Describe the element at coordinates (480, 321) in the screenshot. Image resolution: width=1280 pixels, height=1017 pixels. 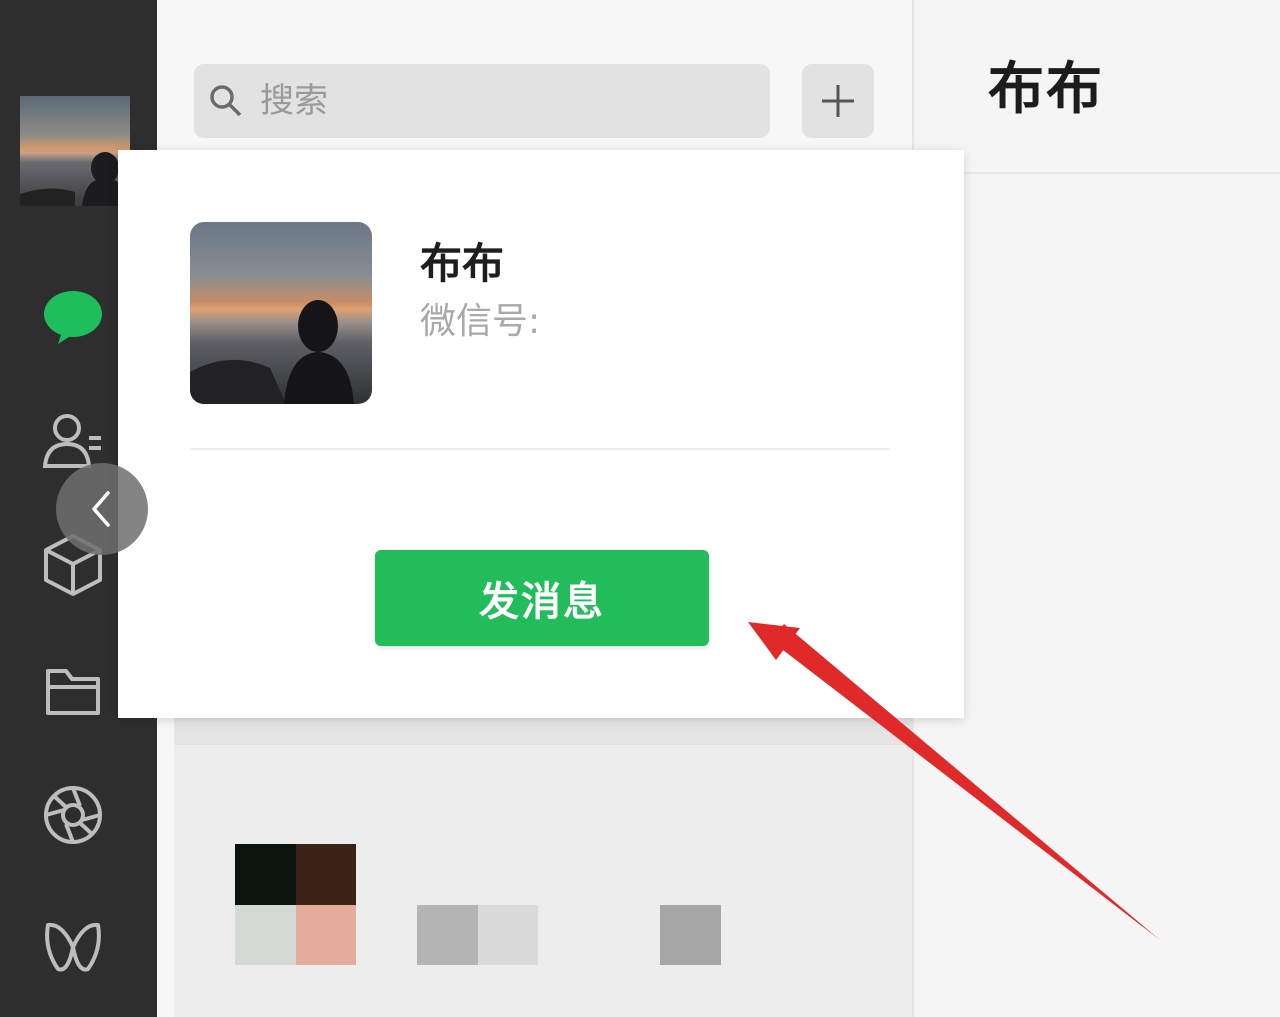
I see `wechat-id-label: 微信号:` at that location.